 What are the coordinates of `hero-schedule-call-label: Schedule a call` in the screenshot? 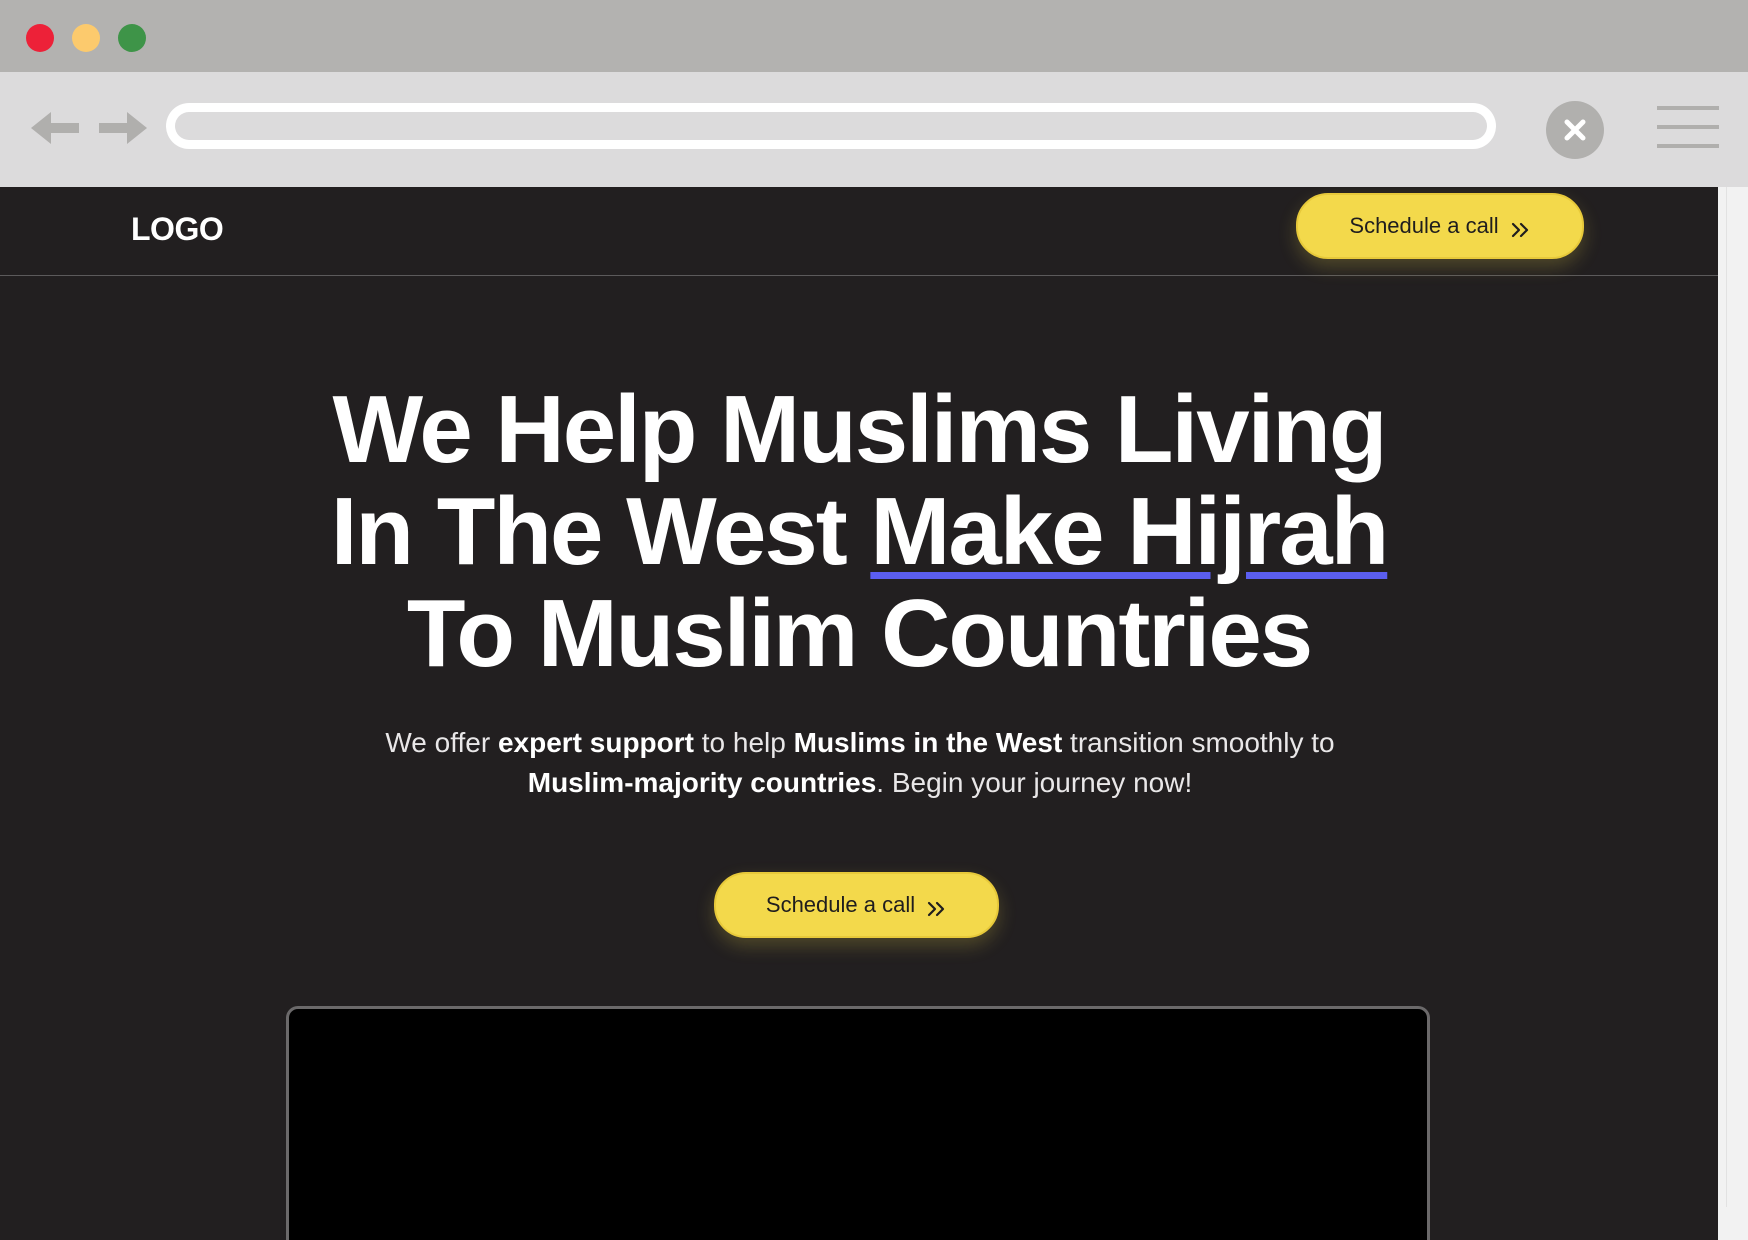 It's located at (840, 904).